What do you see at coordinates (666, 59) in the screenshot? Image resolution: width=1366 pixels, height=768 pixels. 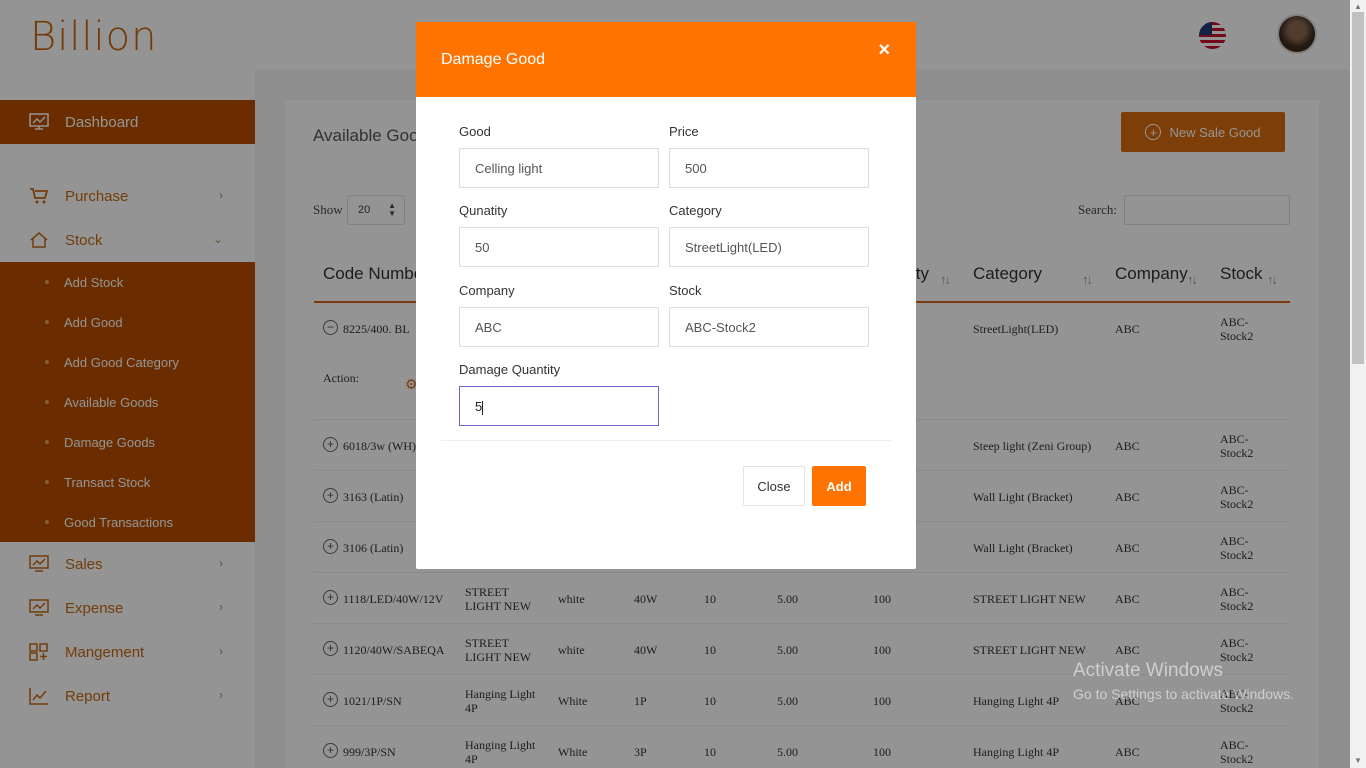 I see `modal-header: Damage Good ×` at bounding box center [666, 59].